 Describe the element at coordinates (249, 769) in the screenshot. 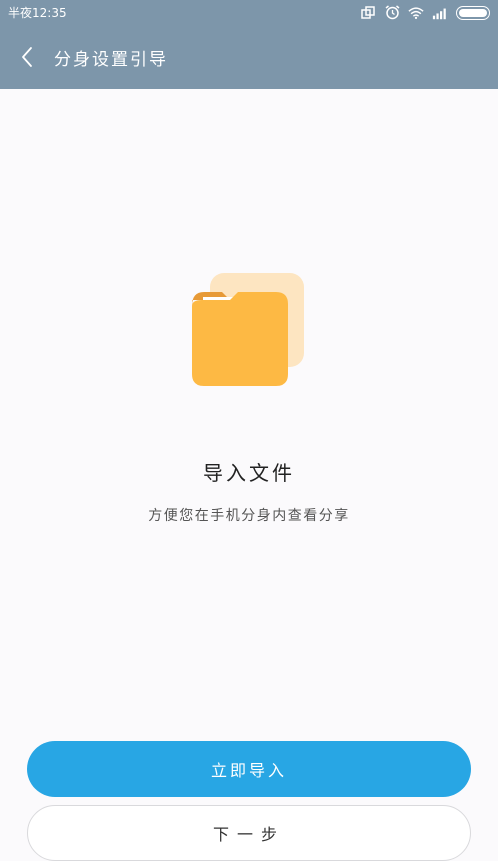

I see `import-now-button: 立即导入` at that location.